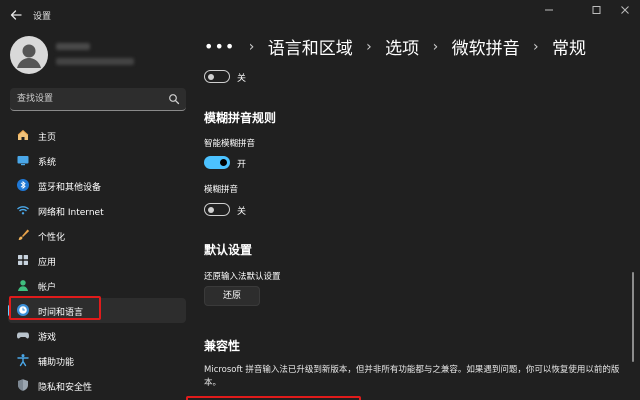 The height and width of the screenshot is (400, 640). I want to click on fuzzy-pinyin-toggle, so click(217, 209).